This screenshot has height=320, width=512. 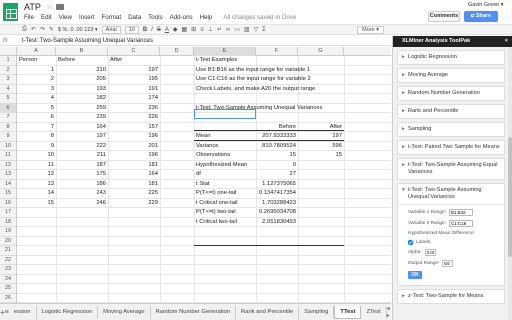 What do you see at coordinates (225, 213) in the screenshot?
I see `cell-e: P(T<=t) two-tail` at bounding box center [225, 213].